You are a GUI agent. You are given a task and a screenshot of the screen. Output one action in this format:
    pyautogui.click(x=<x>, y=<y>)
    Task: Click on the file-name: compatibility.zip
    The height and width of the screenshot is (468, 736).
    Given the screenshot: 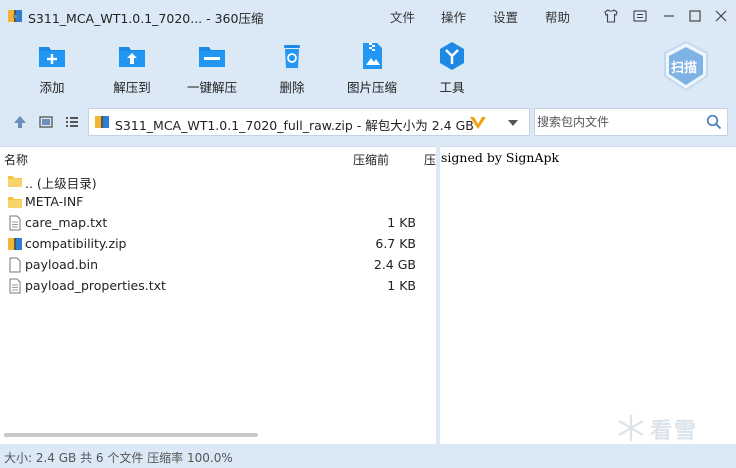 What is the action you would take?
    pyautogui.click(x=76, y=243)
    